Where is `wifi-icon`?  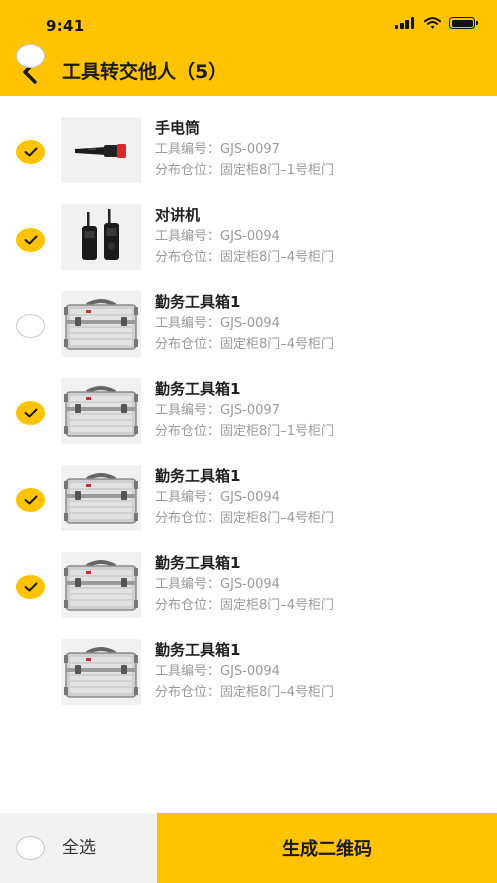 wifi-icon is located at coordinates (432, 23).